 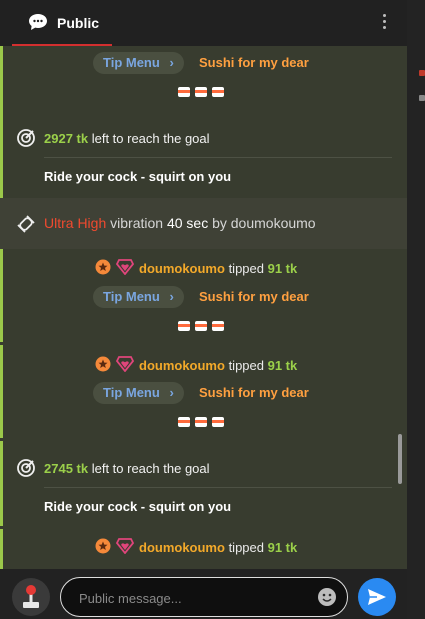 What do you see at coordinates (377, 599) in the screenshot?
I see `send-icon` at bounding box center [377, 599].